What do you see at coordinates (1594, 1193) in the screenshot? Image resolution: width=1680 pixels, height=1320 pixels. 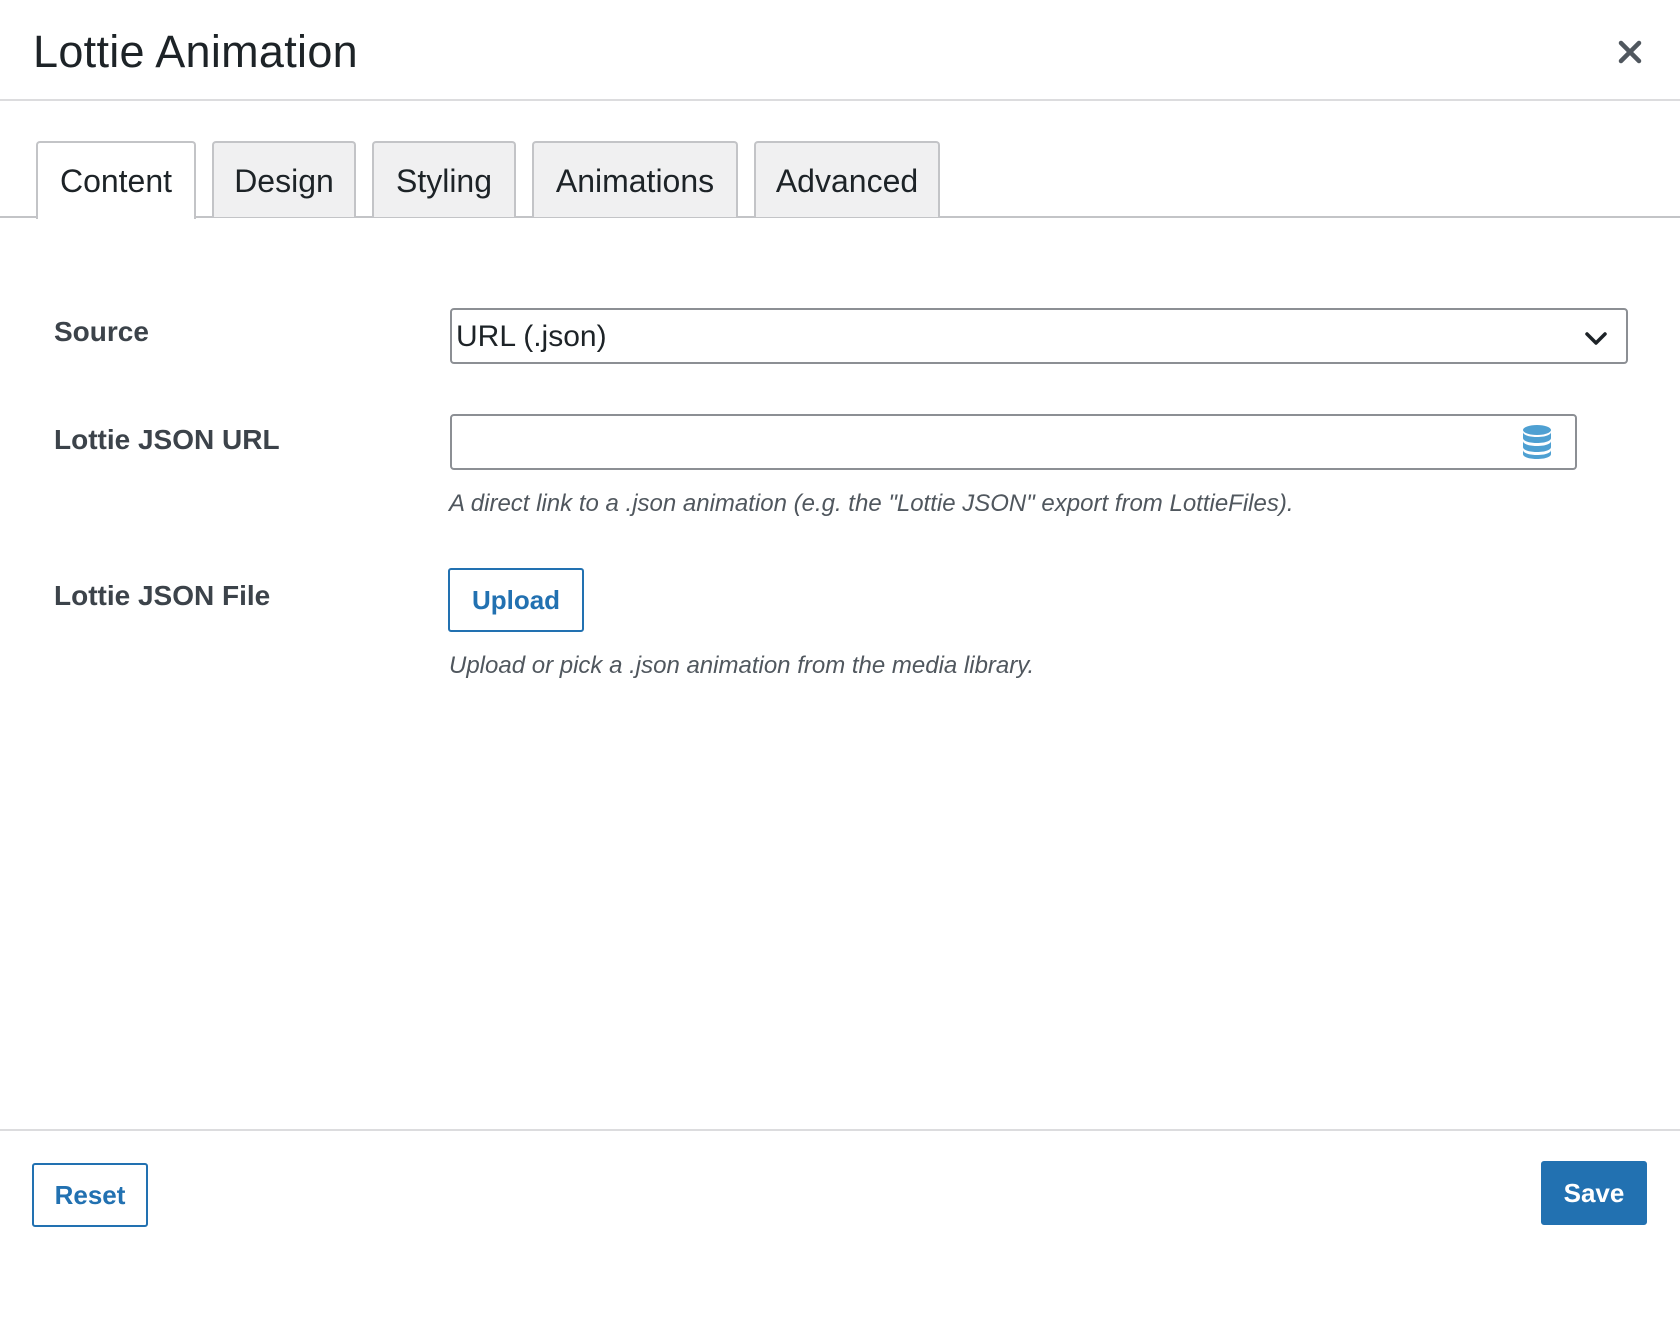 I see `save-button: Save` at bounding box center [1594, 1193].